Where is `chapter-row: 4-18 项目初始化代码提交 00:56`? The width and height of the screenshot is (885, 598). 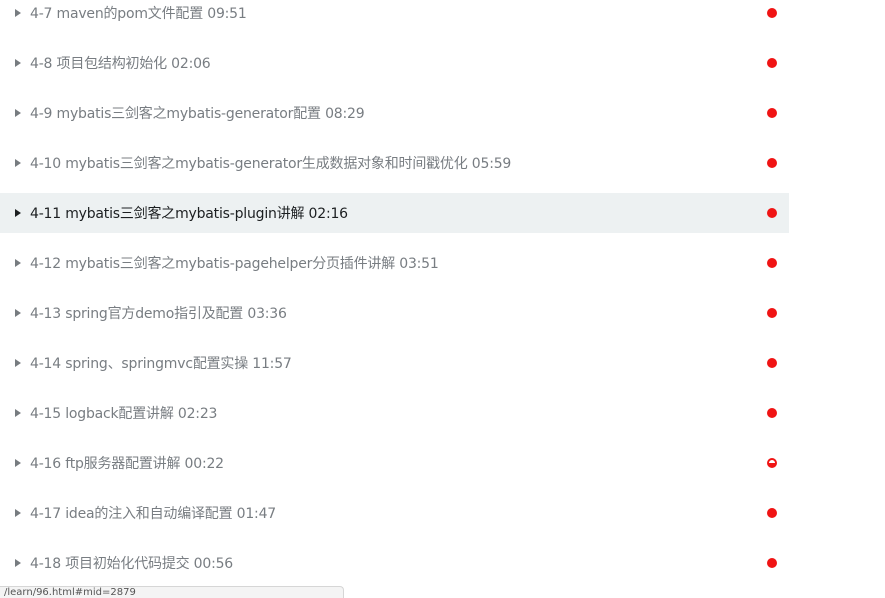 chapter-row: 4-18 项目初始化代码提交 00:56 is located at coordinates (394, 563).